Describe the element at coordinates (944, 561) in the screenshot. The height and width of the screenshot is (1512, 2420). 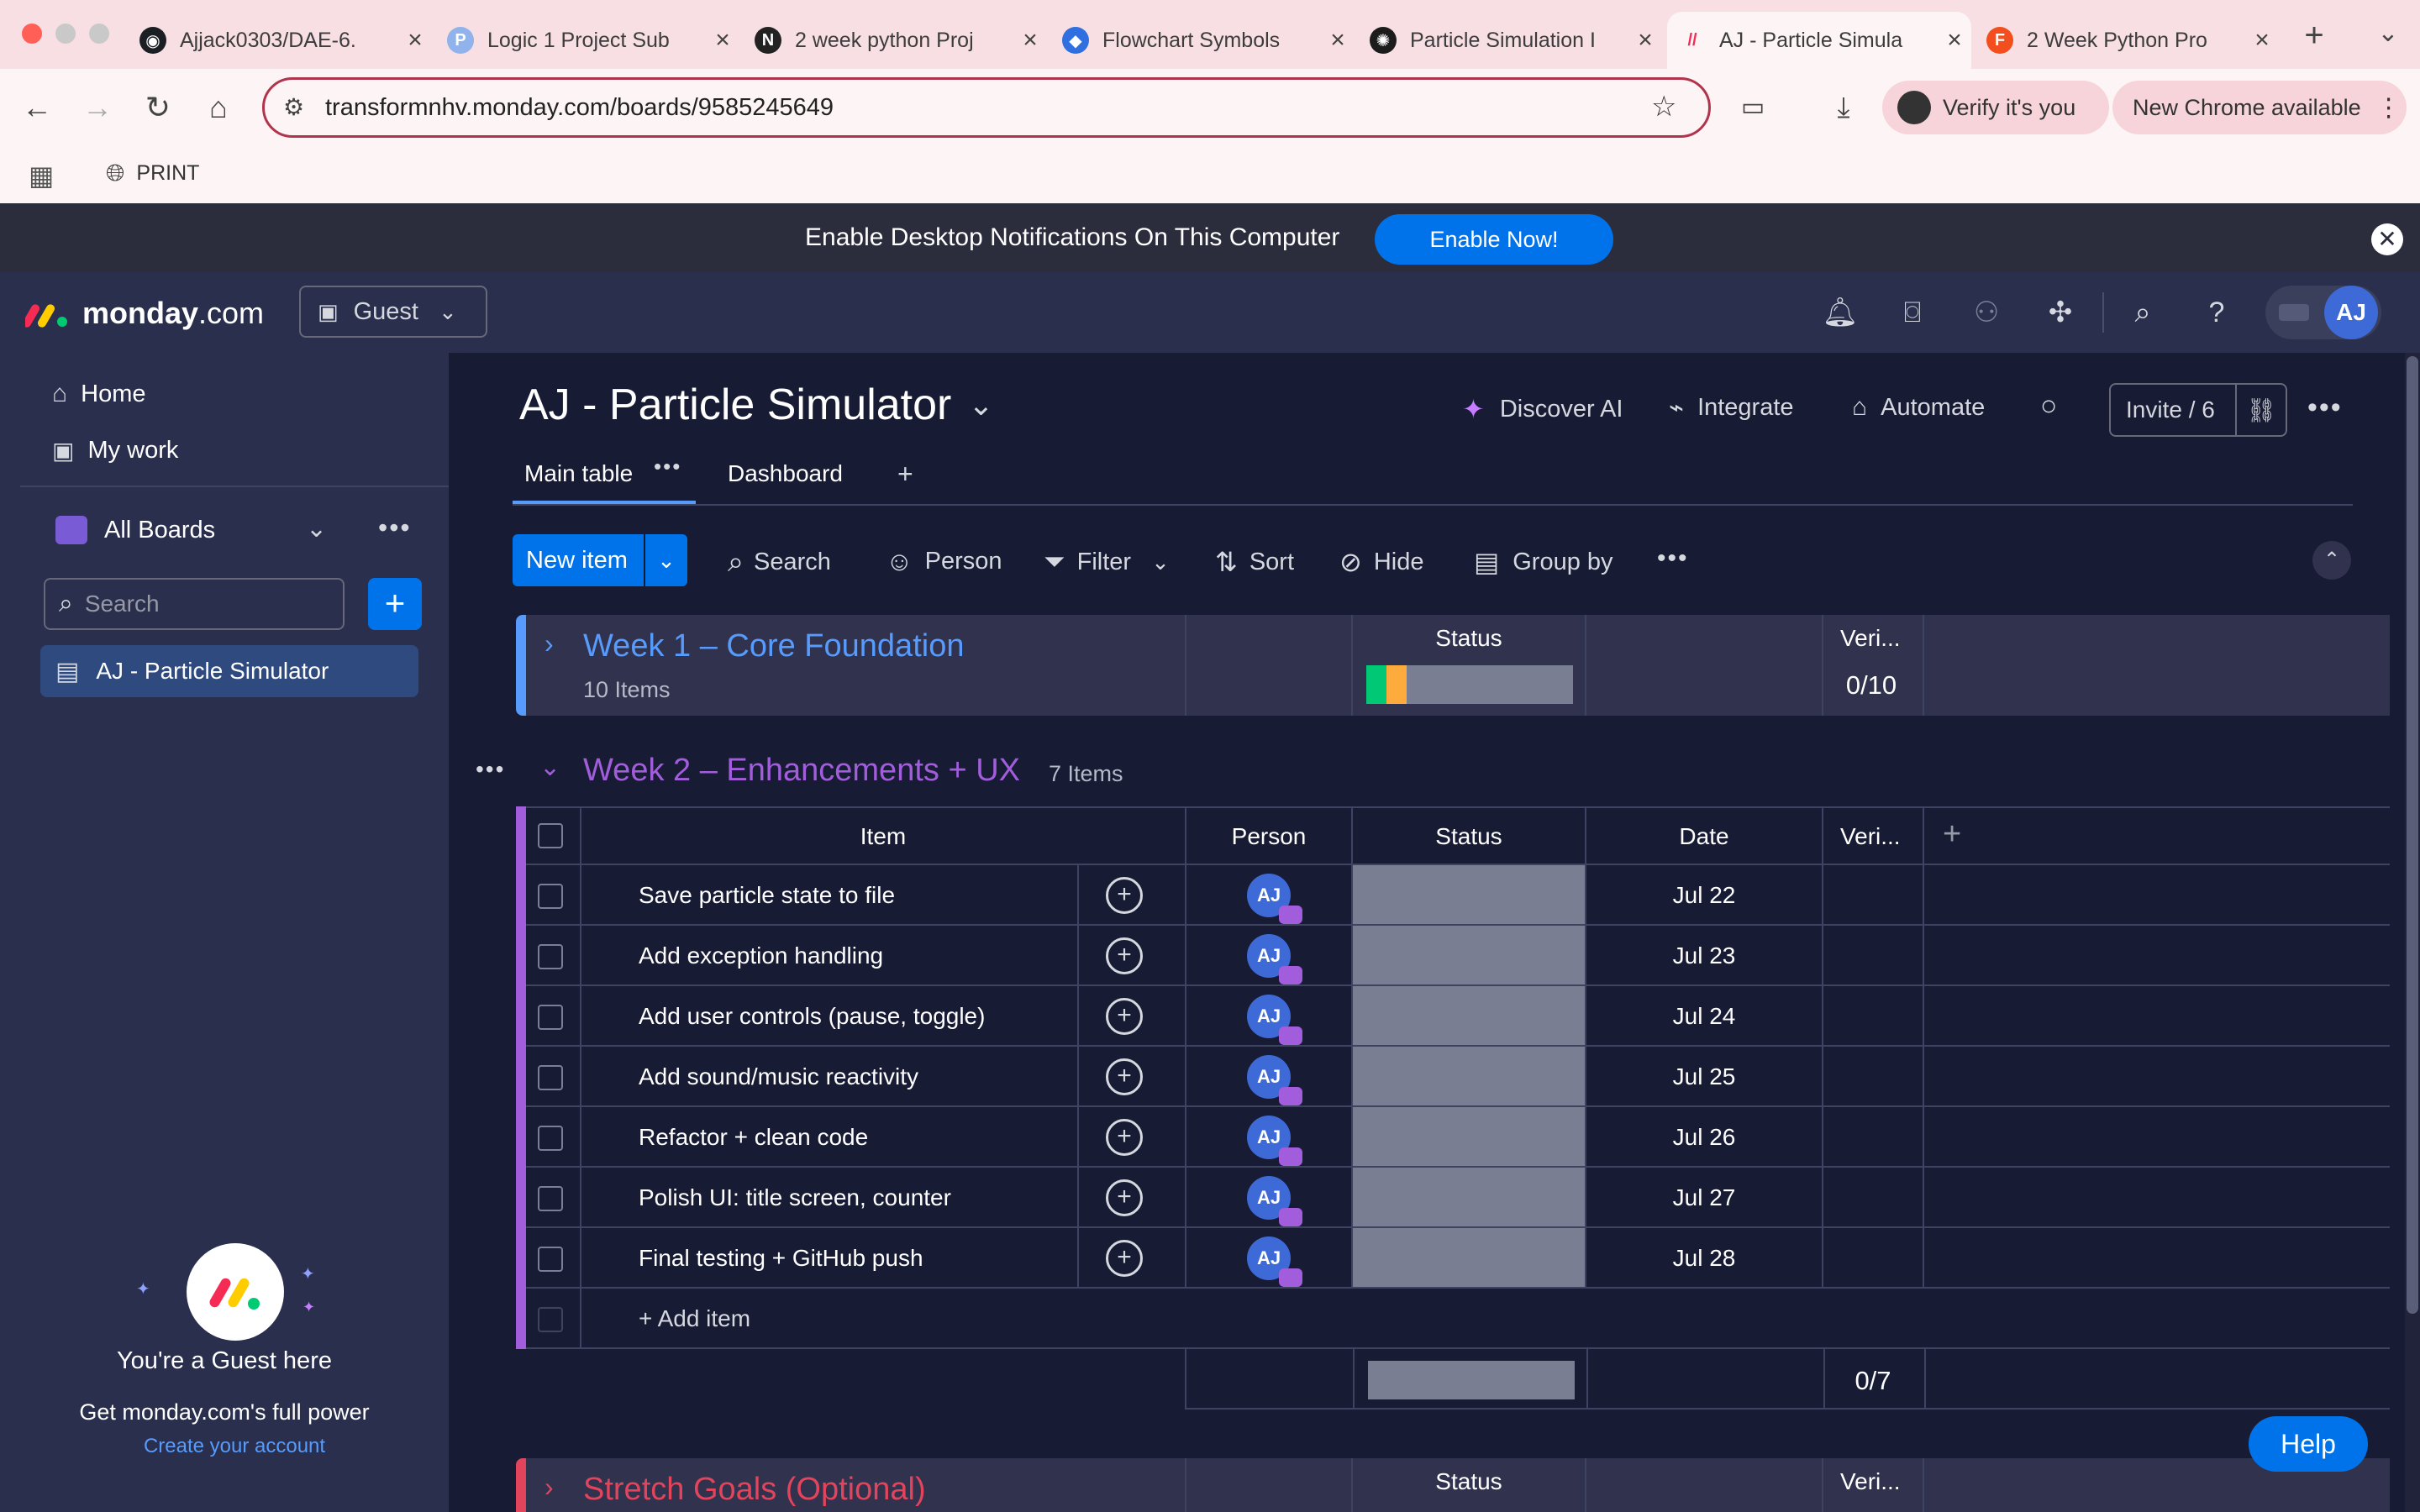
I see `person-filter-button: ☺ Person` at that location.